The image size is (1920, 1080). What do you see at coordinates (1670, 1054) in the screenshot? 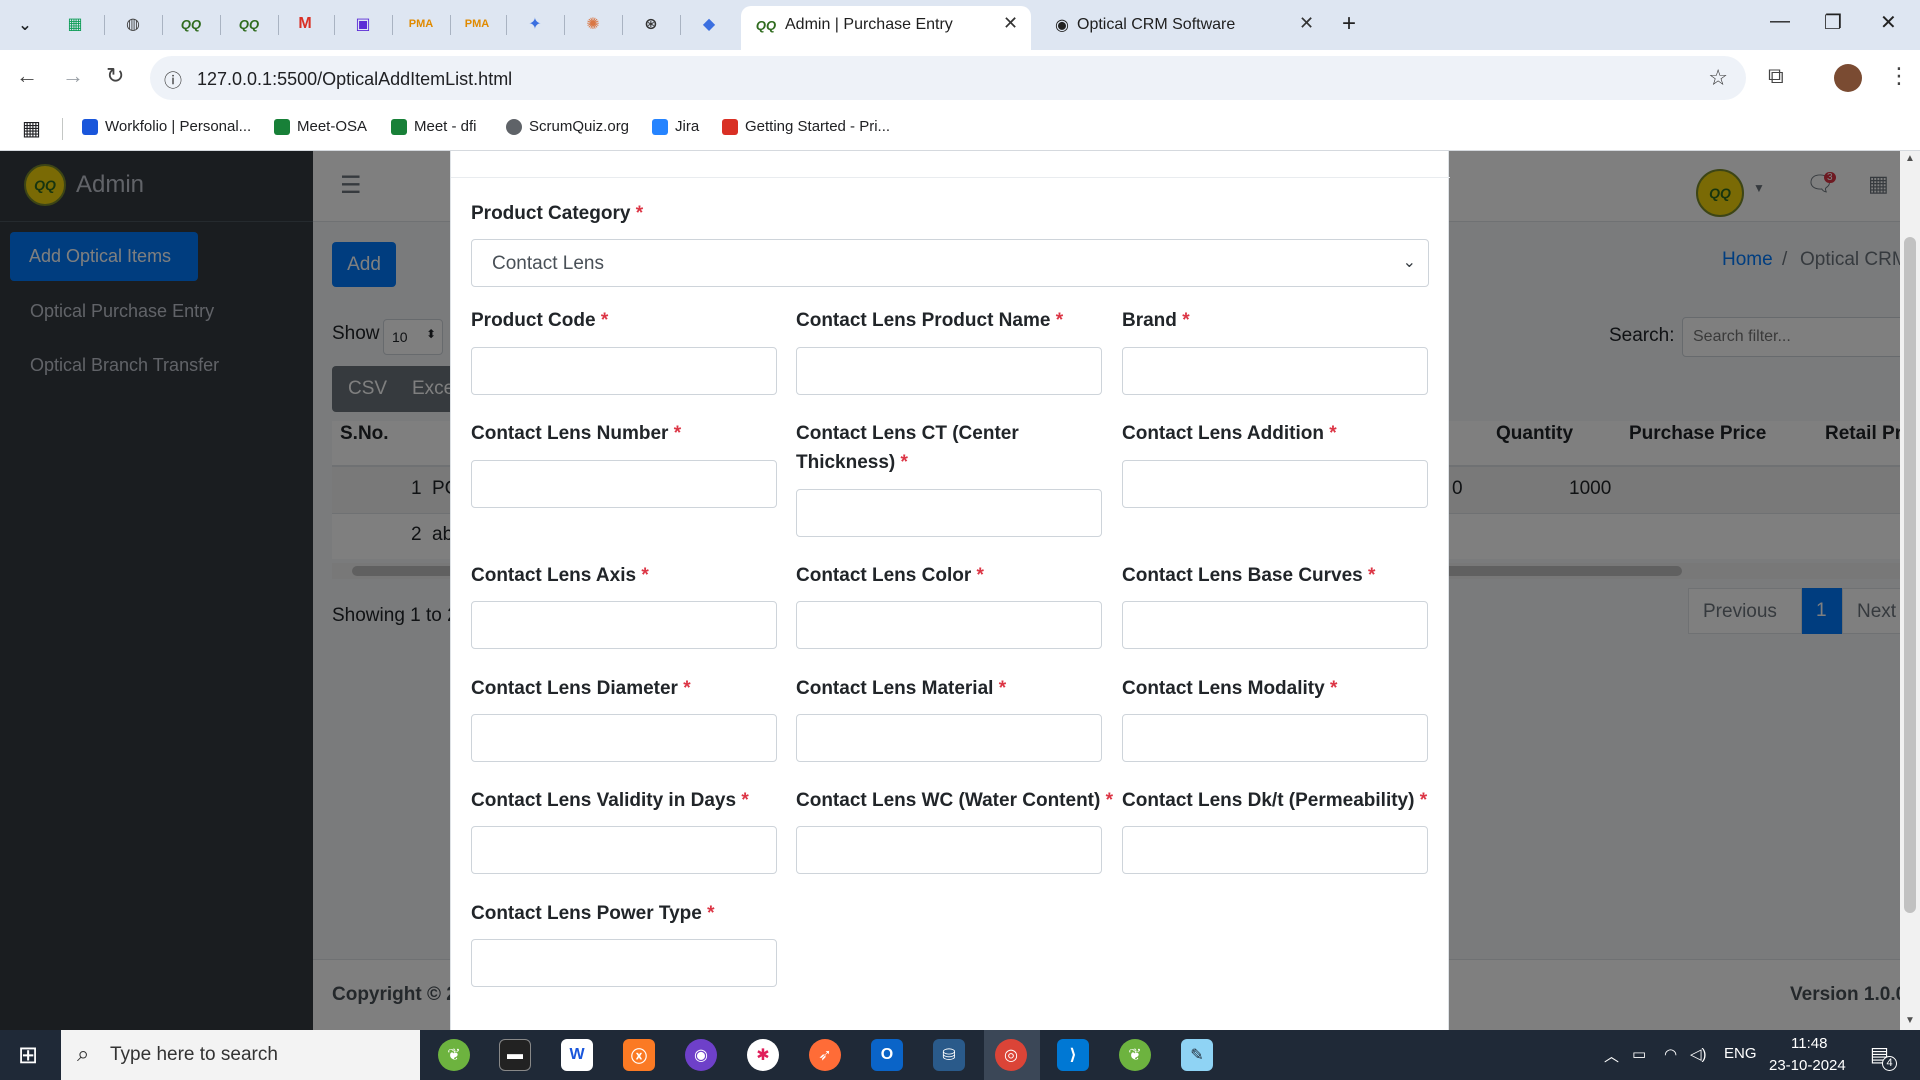
I see `wifi-icon: ◠` at bounding box center [1670, 1054].